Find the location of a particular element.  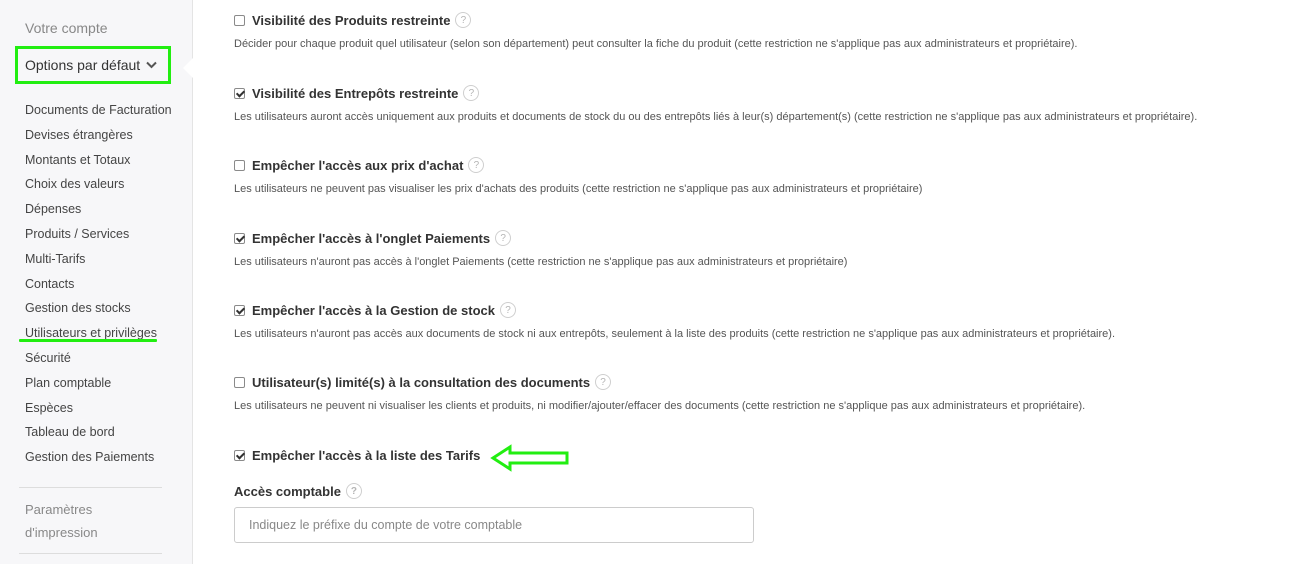

sidebar-item-utilisateurs-privileges: Utilisateurs et privilèges is located at coordinates (98, 335).